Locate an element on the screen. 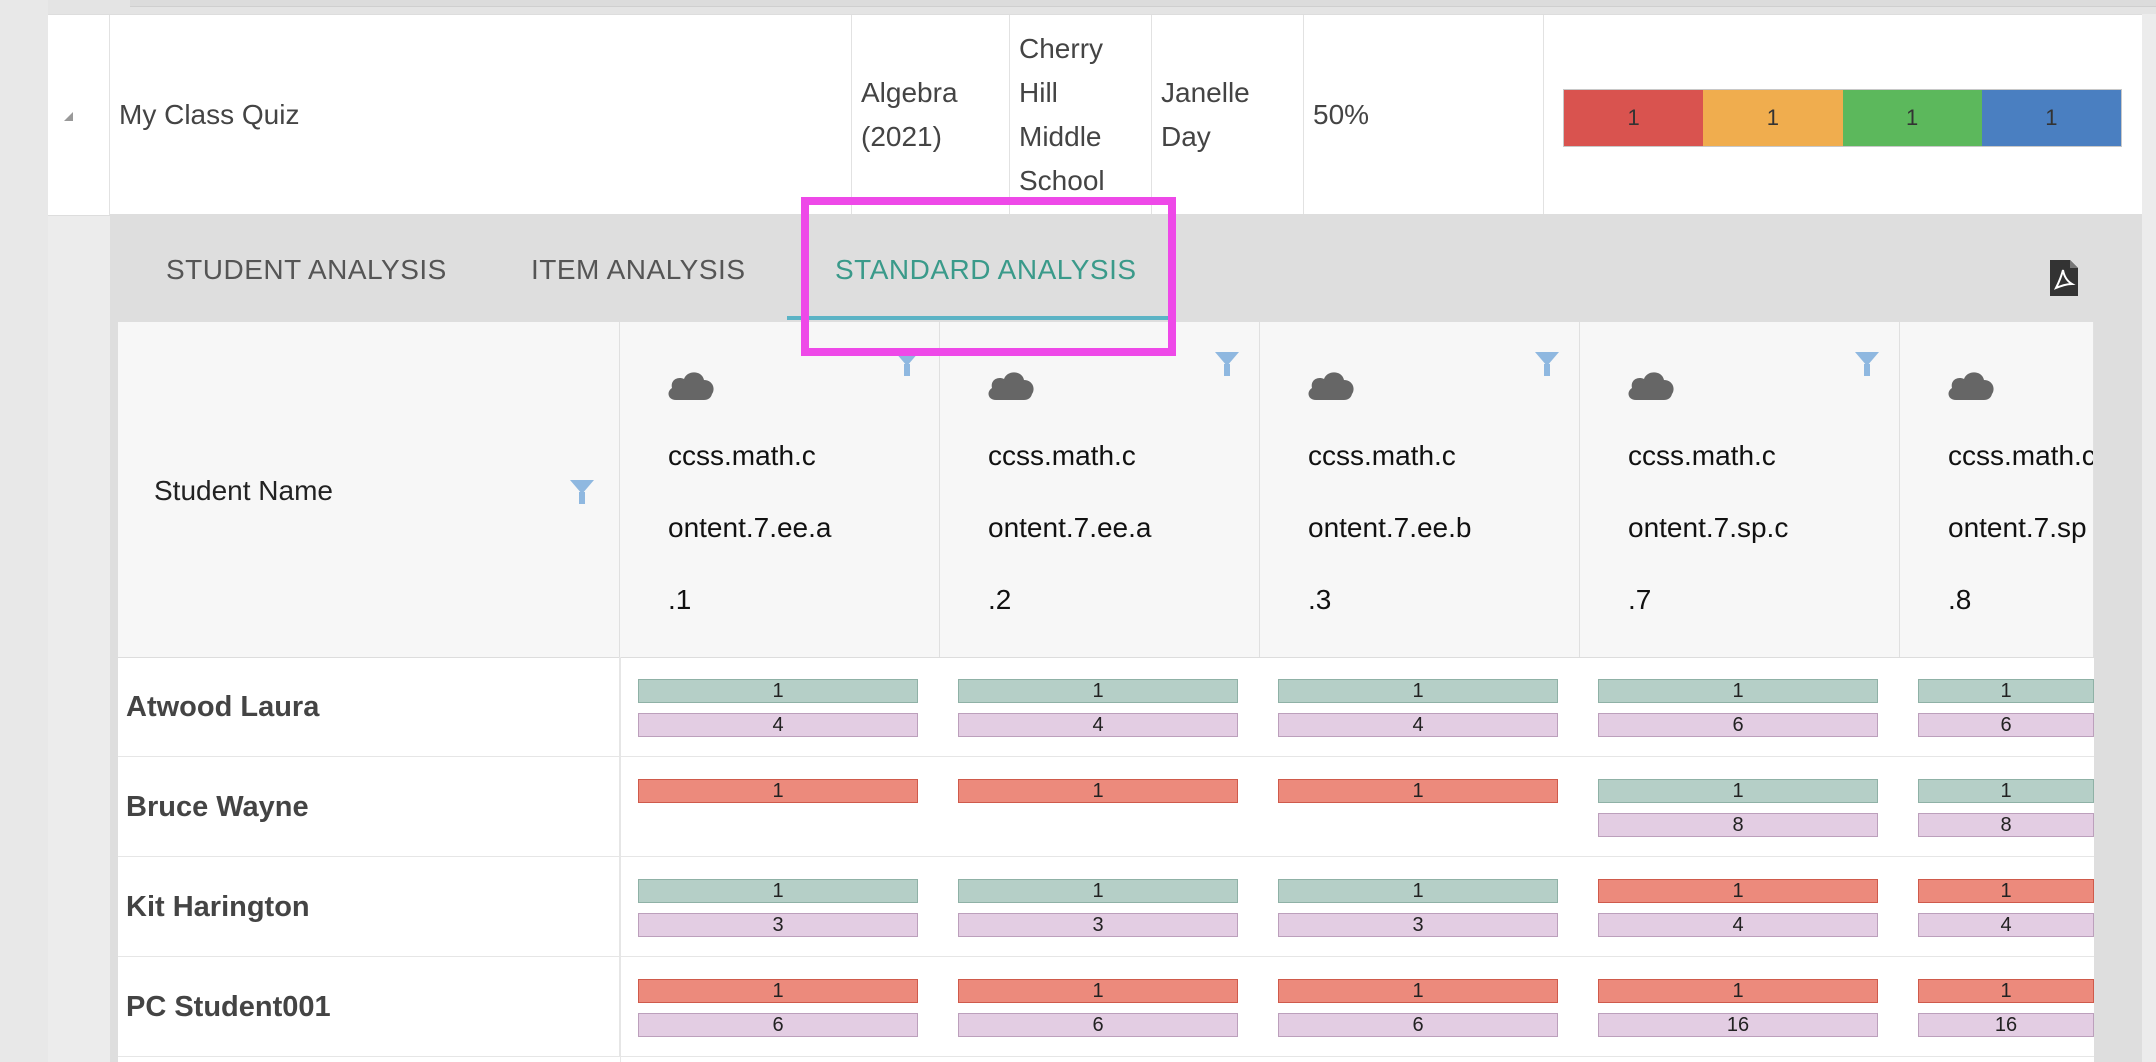  expand-cell is located at coordinates (79, 115).